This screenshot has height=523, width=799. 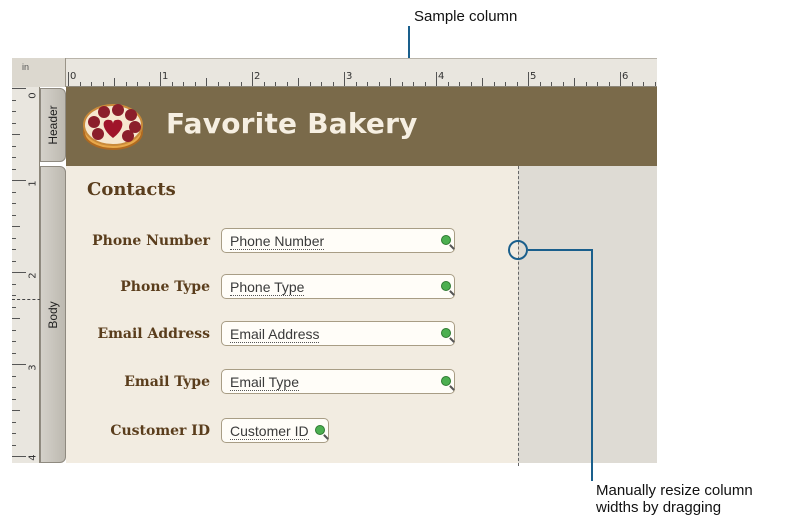 What do you see at coordinates (592, 365) in the screenshot?
I see `resize-callout-line-v` at bounding box center [592, 365].